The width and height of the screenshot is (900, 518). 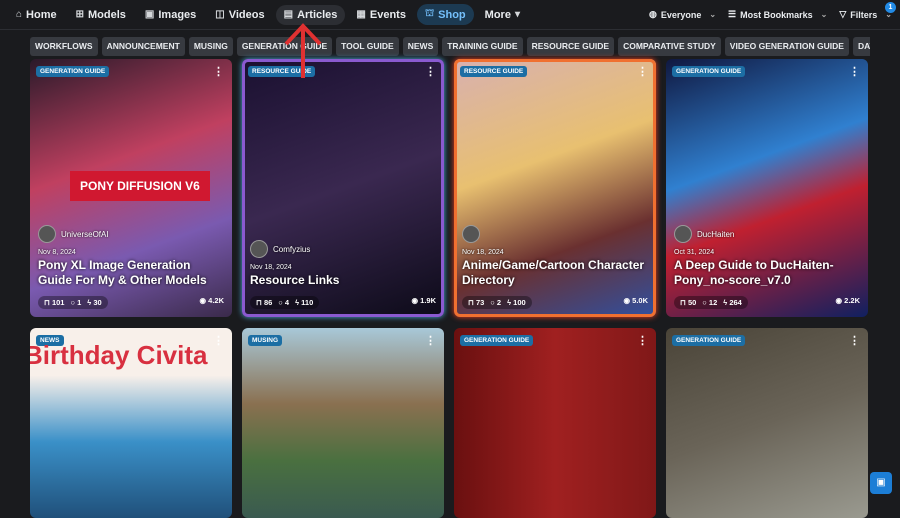 I want to click on image-icon: ▣, so click(x=149, y=14).